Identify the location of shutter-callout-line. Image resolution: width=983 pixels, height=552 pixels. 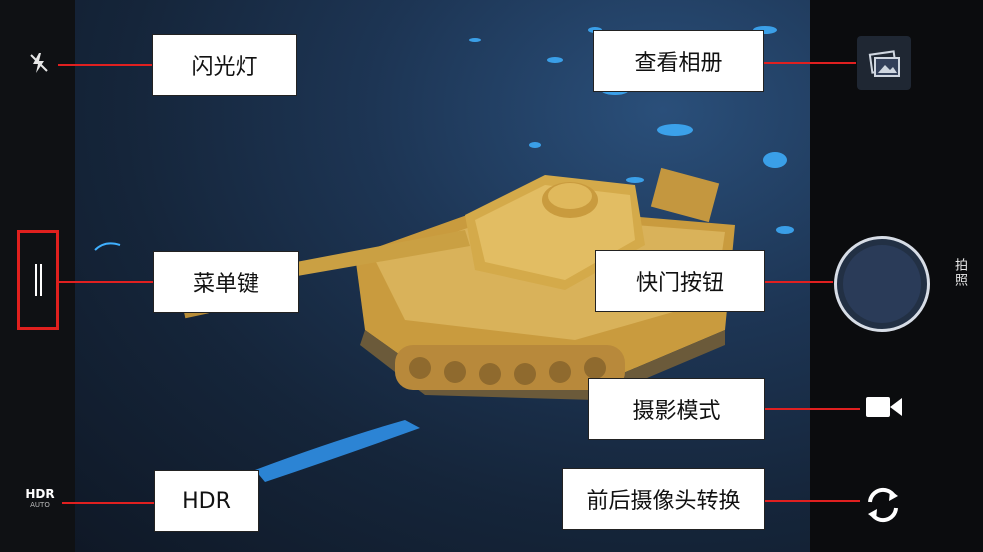
(799, 282).